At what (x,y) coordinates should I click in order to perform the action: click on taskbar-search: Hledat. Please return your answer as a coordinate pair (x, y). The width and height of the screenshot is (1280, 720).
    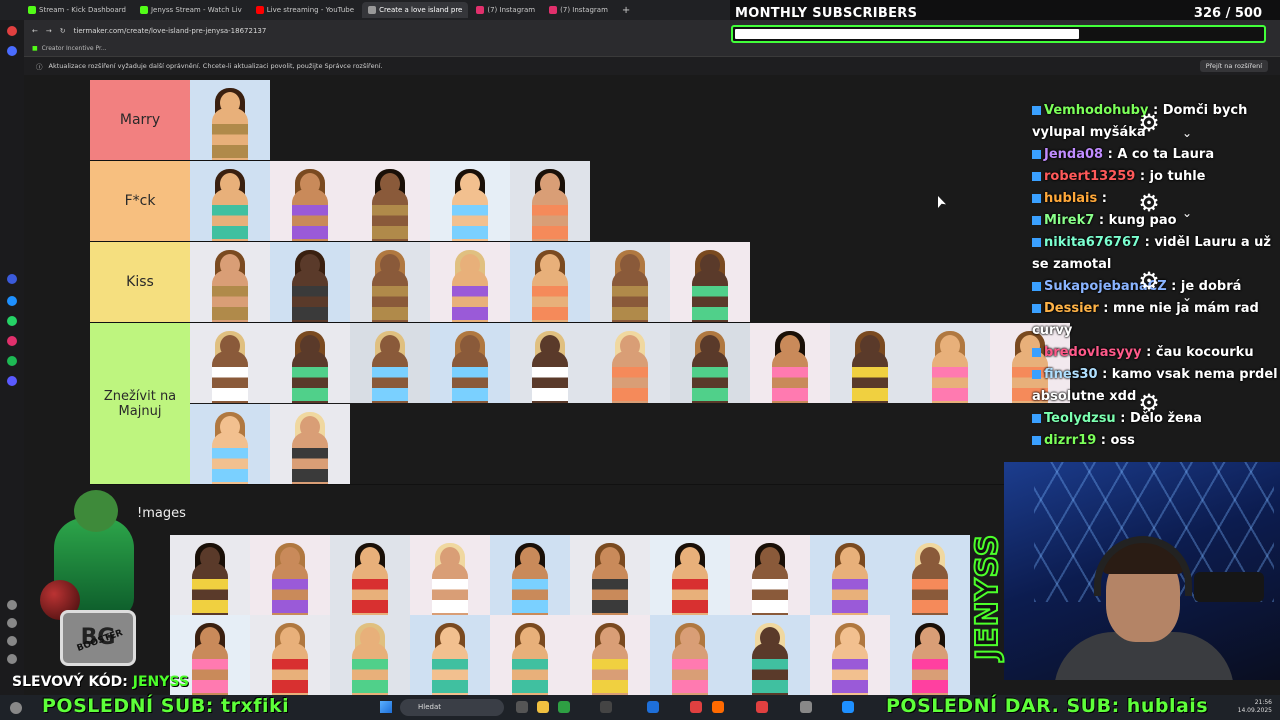
    Looking at the image, I should click on (452, 707).